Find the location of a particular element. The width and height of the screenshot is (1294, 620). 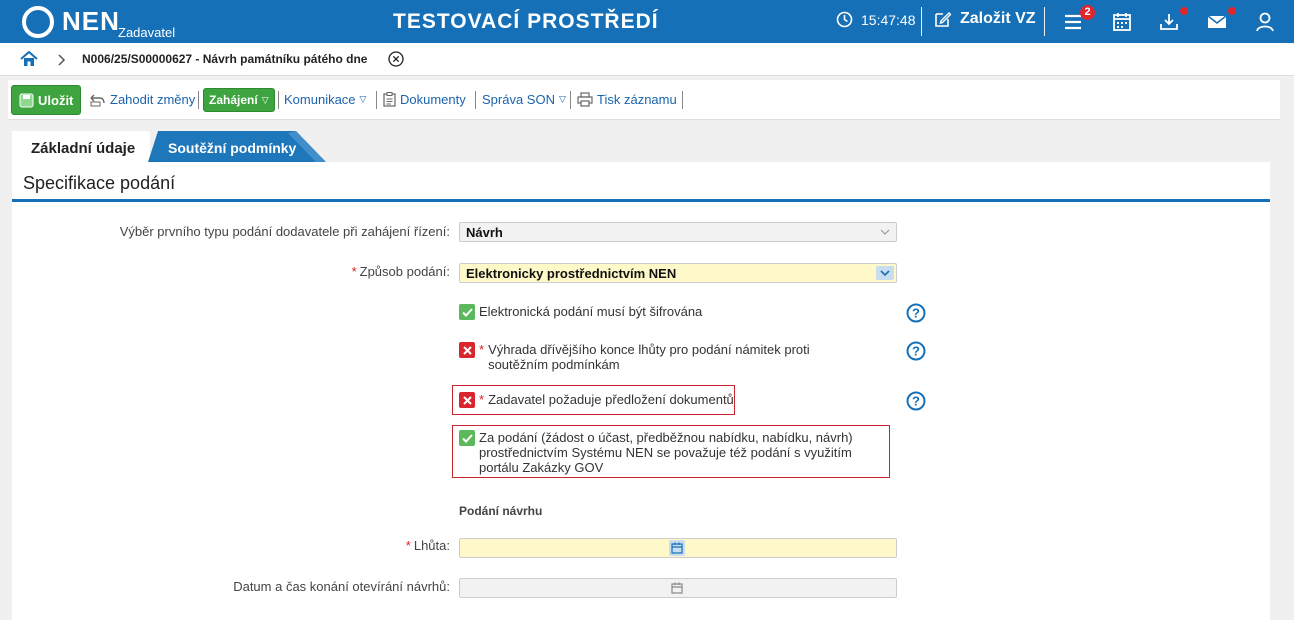

session-clock: 15:47:48 is located at coordinates (876, 19).